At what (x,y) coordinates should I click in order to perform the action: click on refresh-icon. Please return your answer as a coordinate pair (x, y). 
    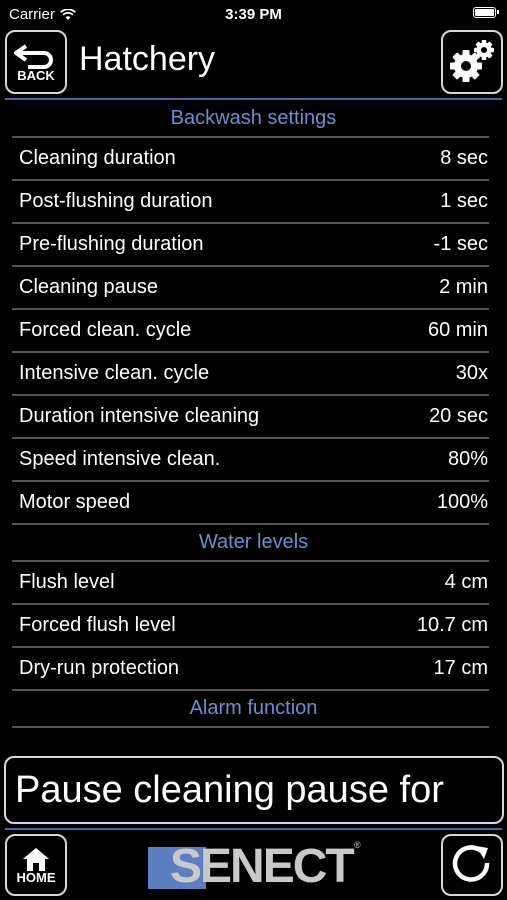
    Looking at the image, I should click on (471, 863).